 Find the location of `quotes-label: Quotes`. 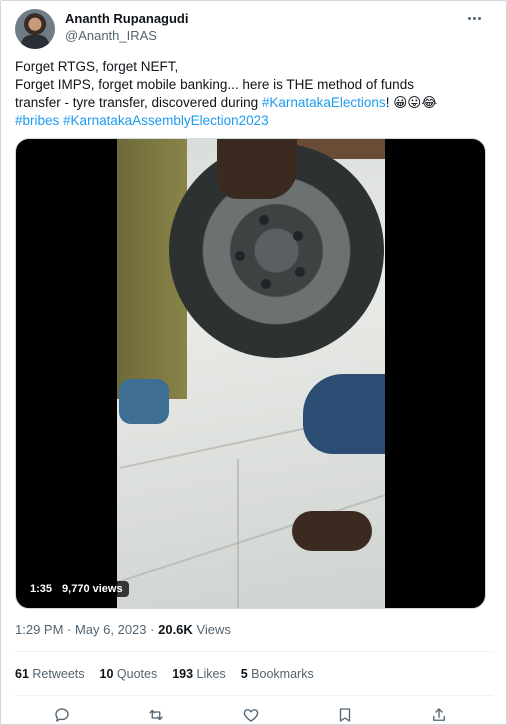

quotes-label: Quotes is located at coordinates (137, 674).